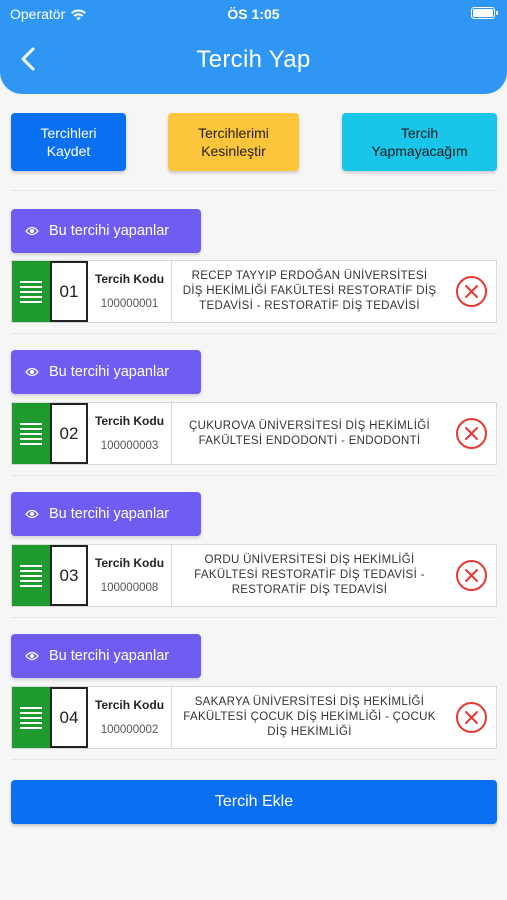 The height and width of the screenshot is (900, 507). Describe the element at coordinates (130, 717) in the screenshot. I see `preference-code: Tercih Kodu 100000002` at that location.